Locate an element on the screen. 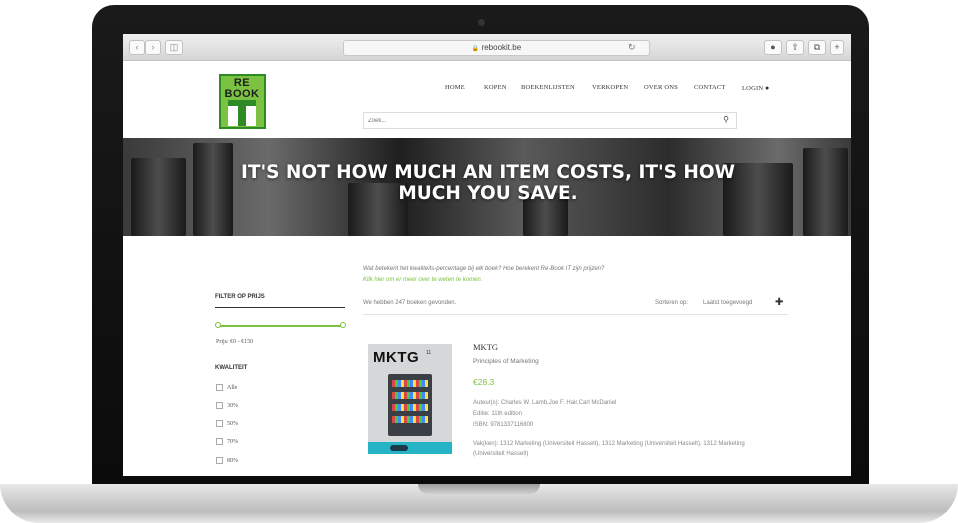 The image size is (958, 523). nav-login-label: LOGIN is located at coordinates (753, 88).